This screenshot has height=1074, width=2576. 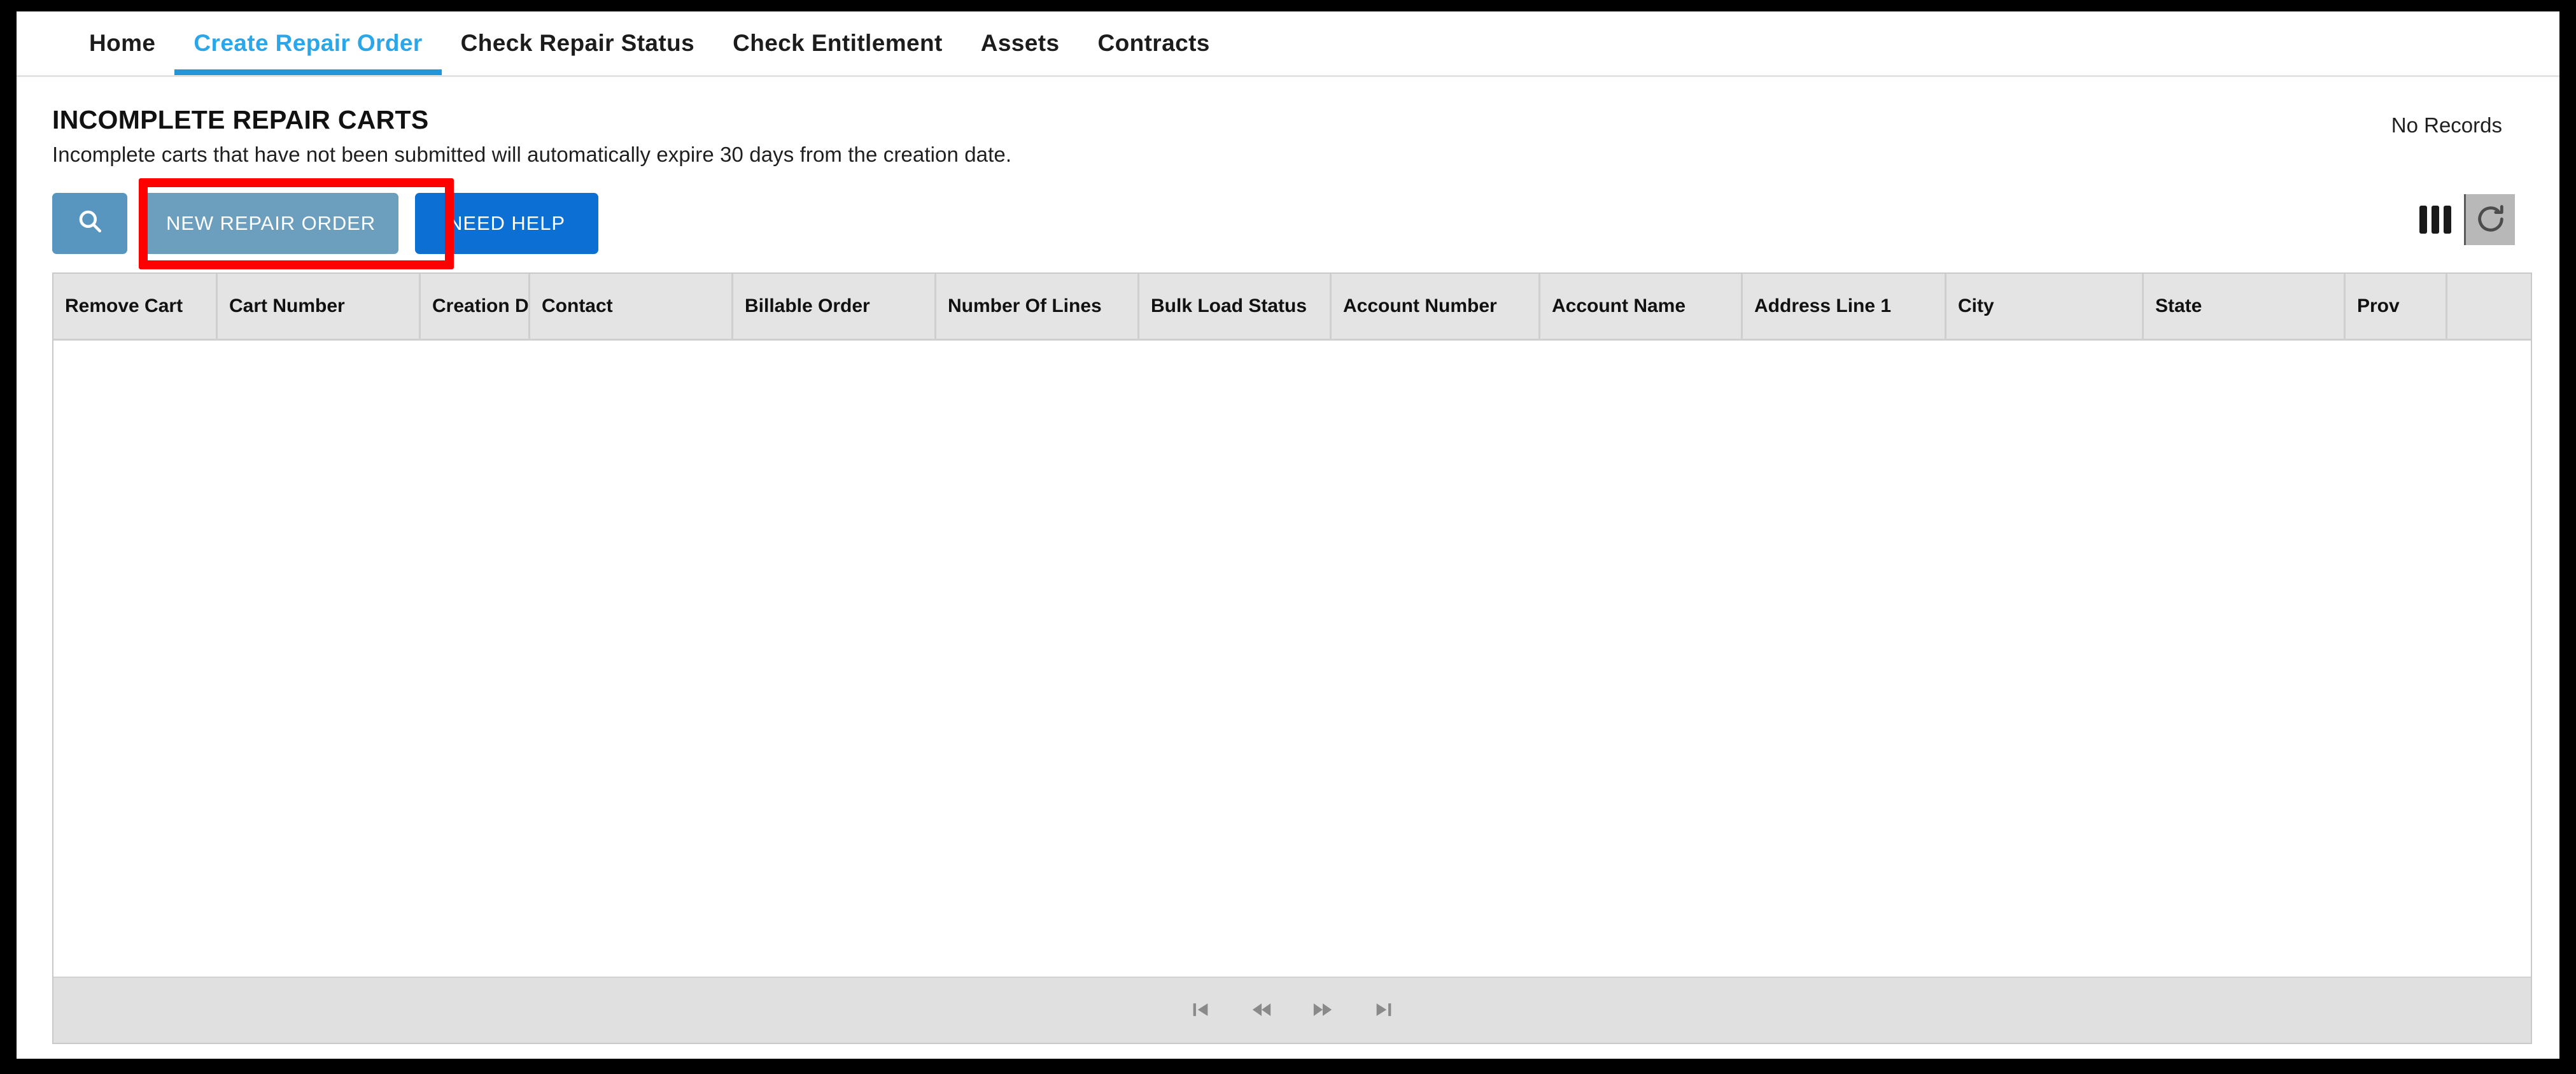 What do you see at coordinates (1038, 306) in the screenshot?
I see `grid-column-header: Number Of Lines` at bounding box center [1038, 306].